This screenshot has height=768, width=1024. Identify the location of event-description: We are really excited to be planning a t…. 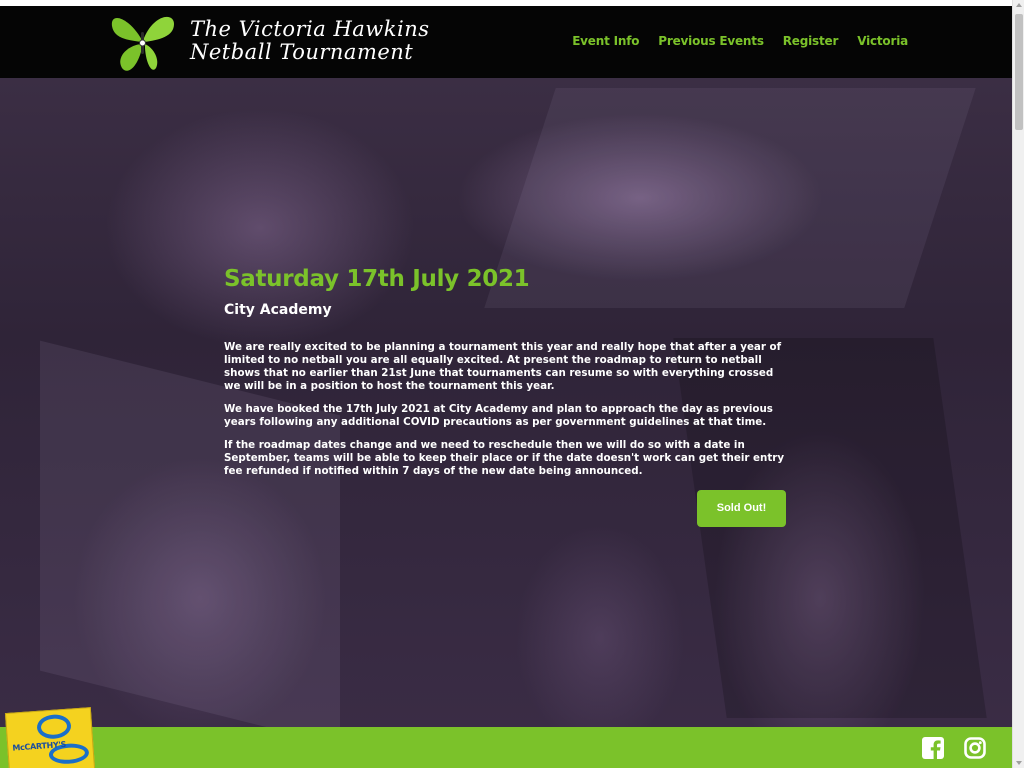
(505, 409).